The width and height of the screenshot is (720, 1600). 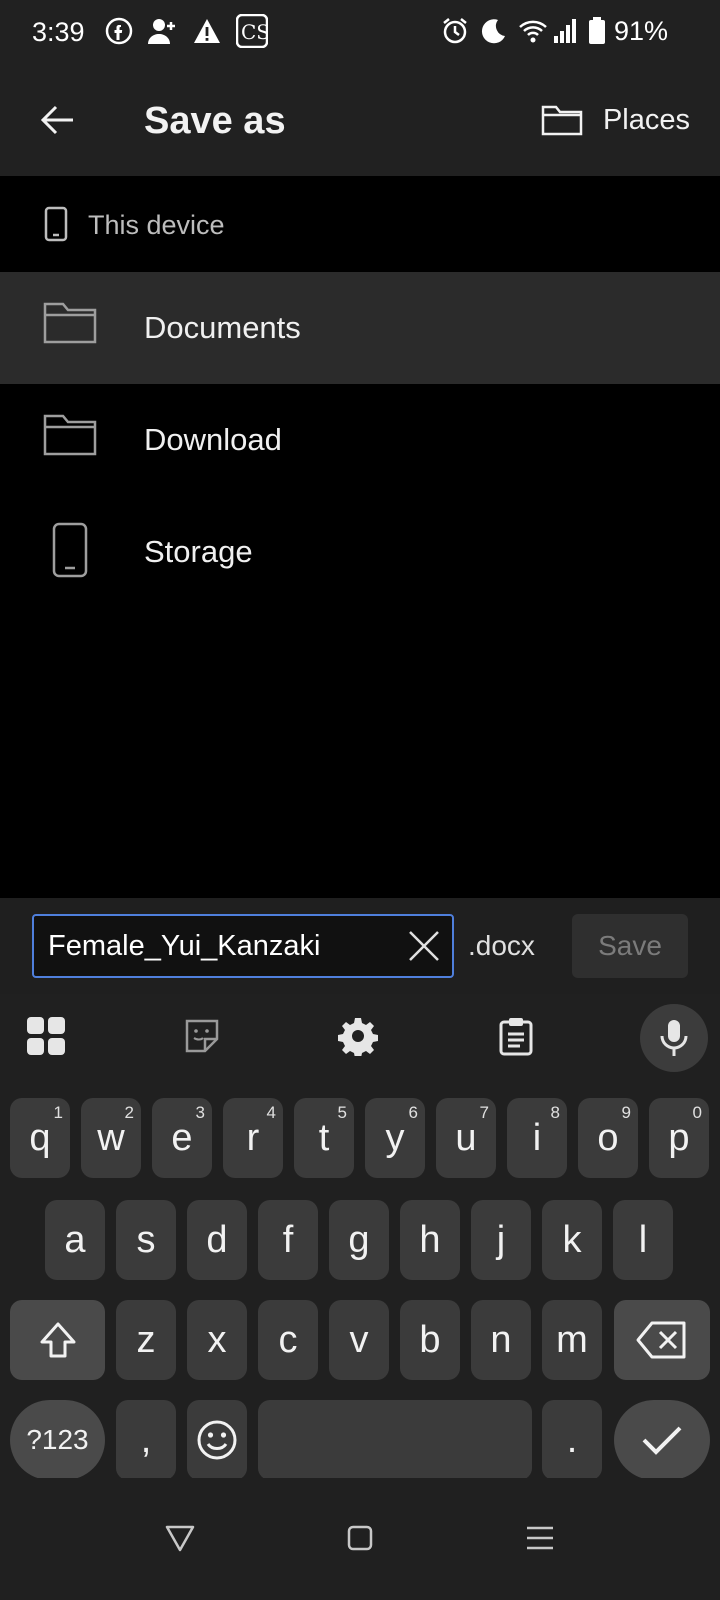 I want to click on shift-key, so click(x=57, y=1340).